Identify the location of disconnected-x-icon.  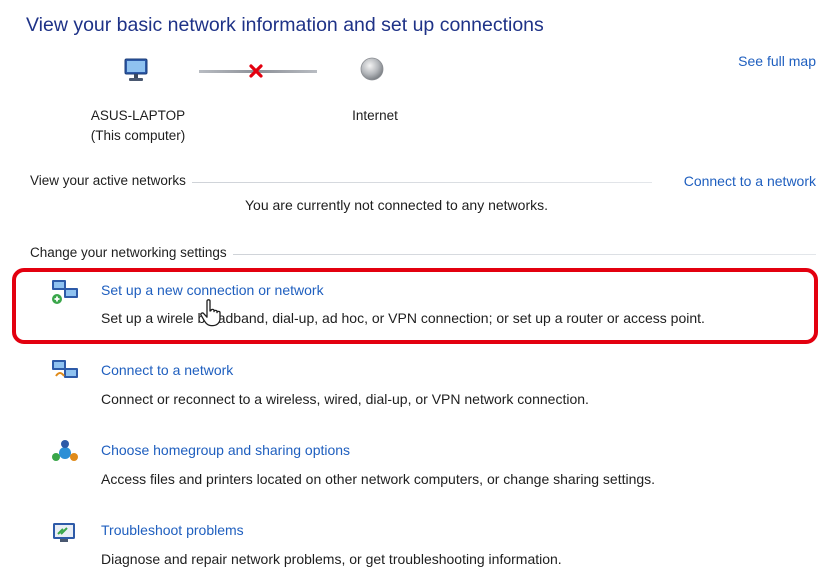
(256, 71).